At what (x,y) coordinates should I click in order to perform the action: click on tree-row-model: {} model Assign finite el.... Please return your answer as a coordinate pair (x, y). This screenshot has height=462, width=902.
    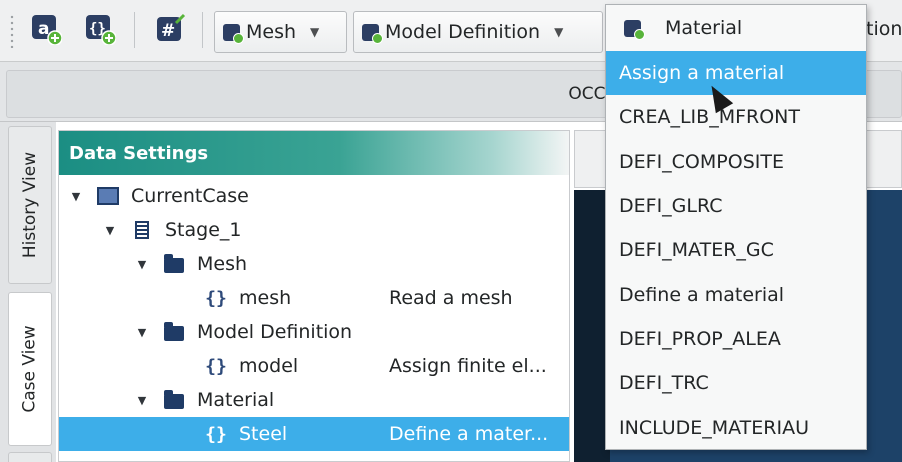
    Looking at the image, I should click on (314, 366).